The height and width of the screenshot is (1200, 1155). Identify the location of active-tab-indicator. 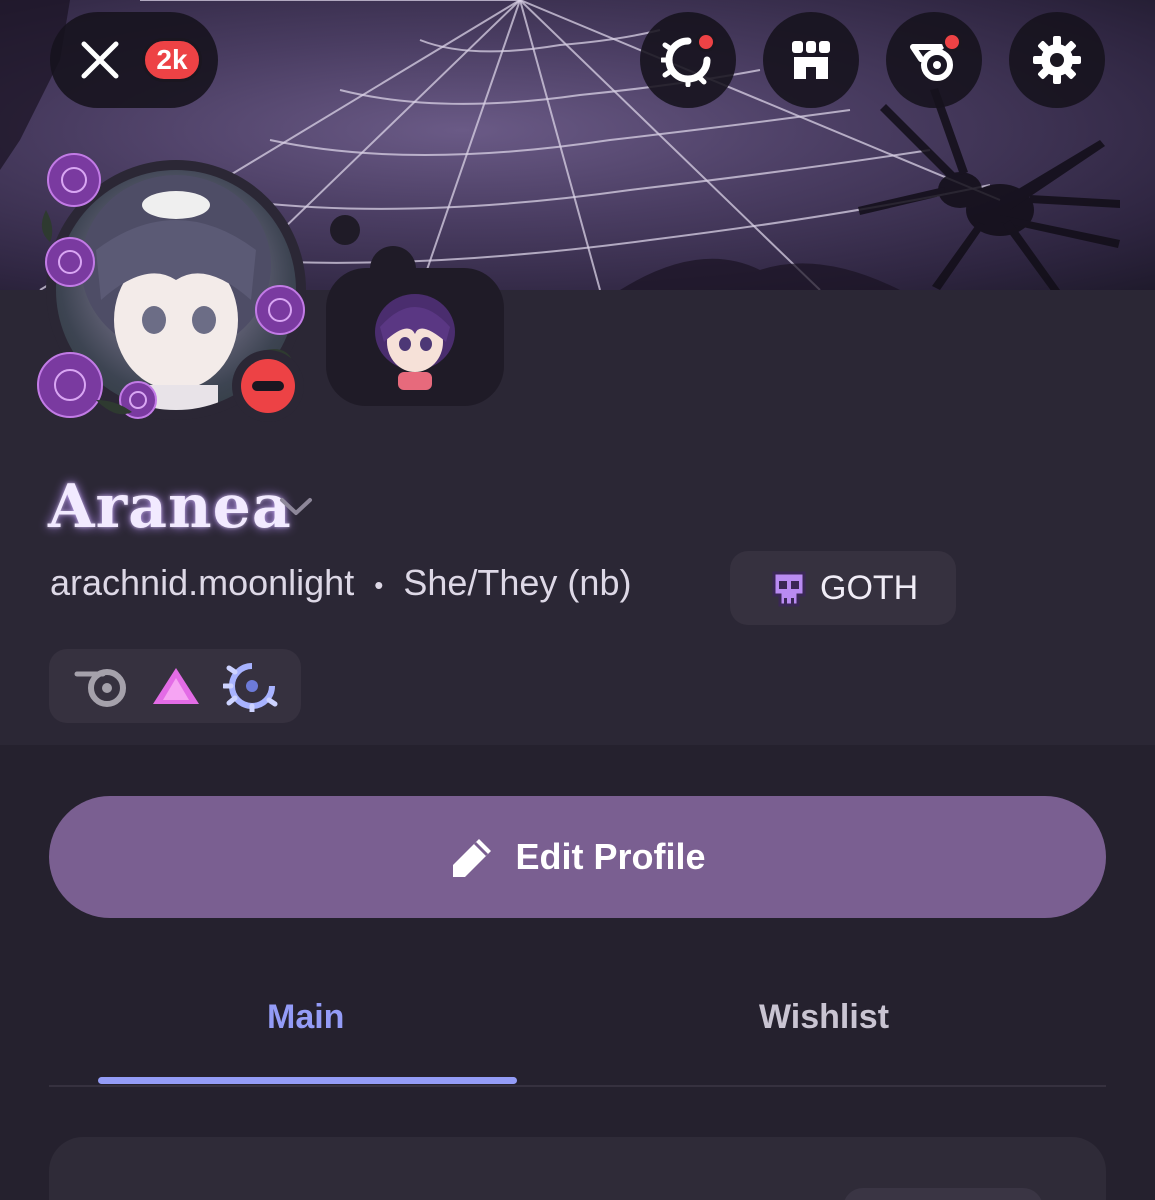
(307, 1080).